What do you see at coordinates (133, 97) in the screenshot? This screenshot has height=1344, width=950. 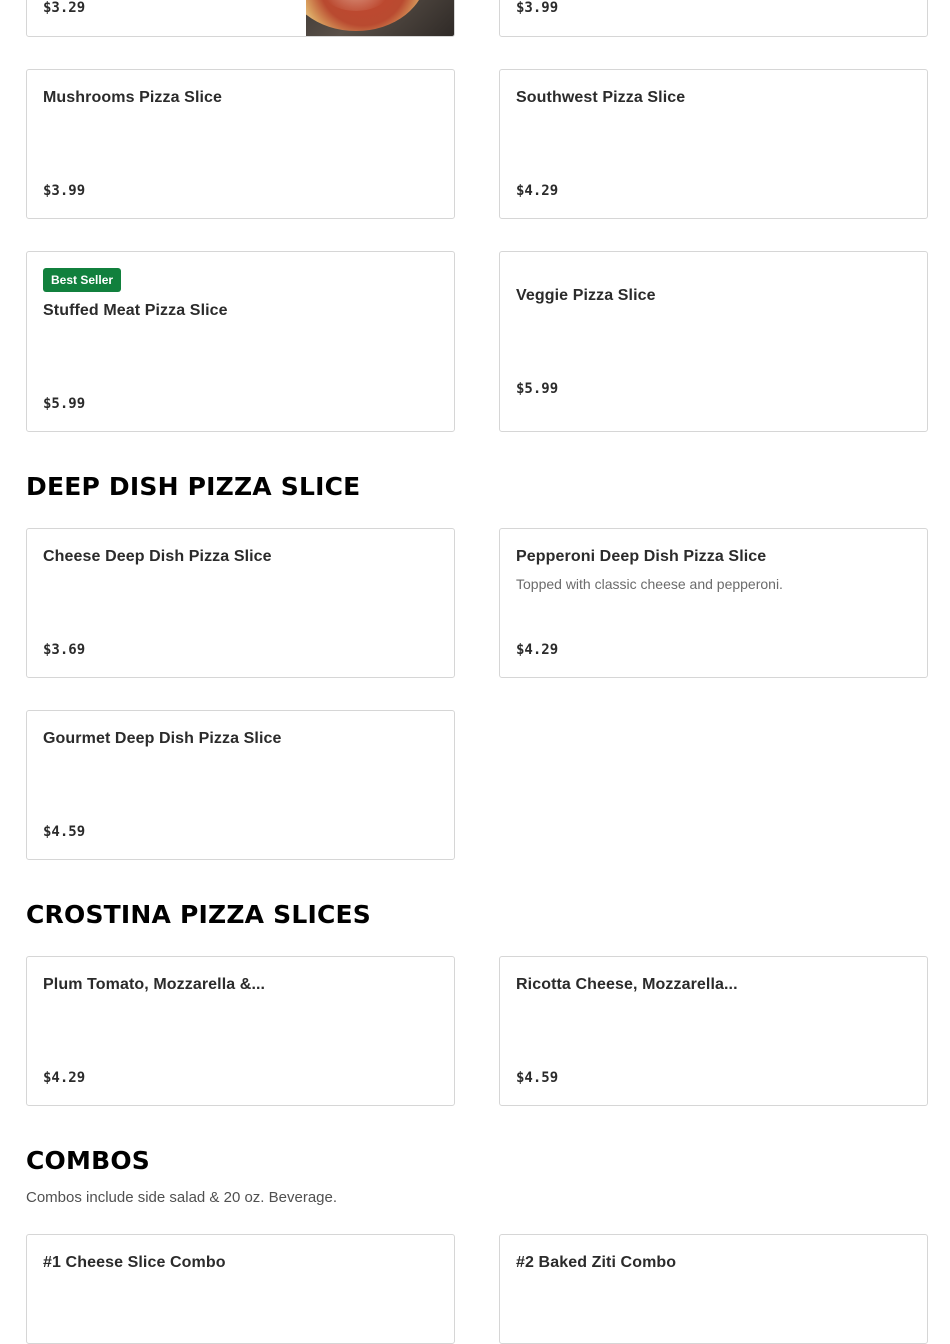 I see `item-name: Mushrooms Pizza Slice` at bounding box center [133, 97].